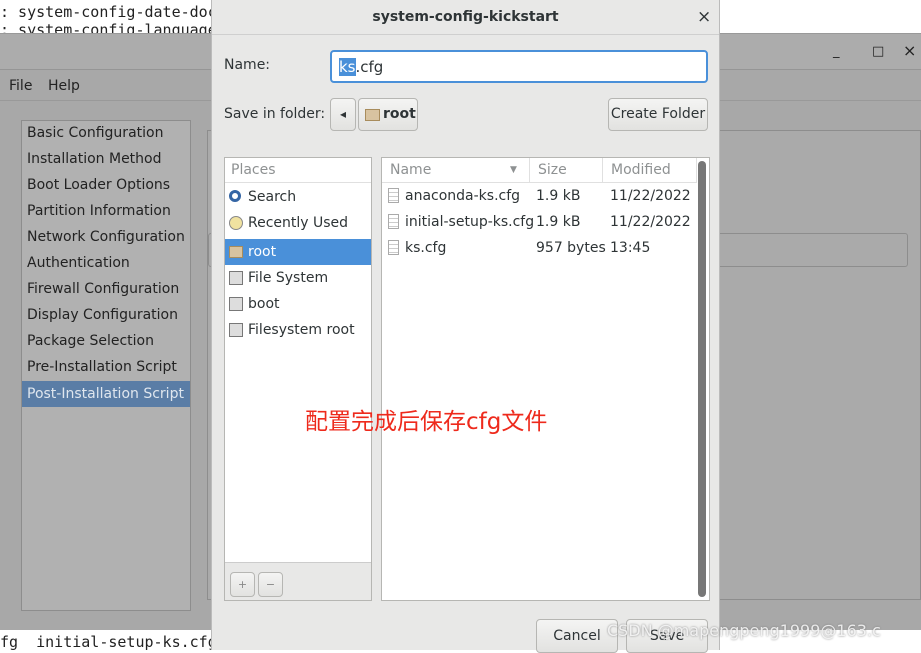 The height and width of the screenshot is (653, 921). Describe the element at coordinates (301, 330) in the screenshot. I see `place-label: Filesystem root` at that location.